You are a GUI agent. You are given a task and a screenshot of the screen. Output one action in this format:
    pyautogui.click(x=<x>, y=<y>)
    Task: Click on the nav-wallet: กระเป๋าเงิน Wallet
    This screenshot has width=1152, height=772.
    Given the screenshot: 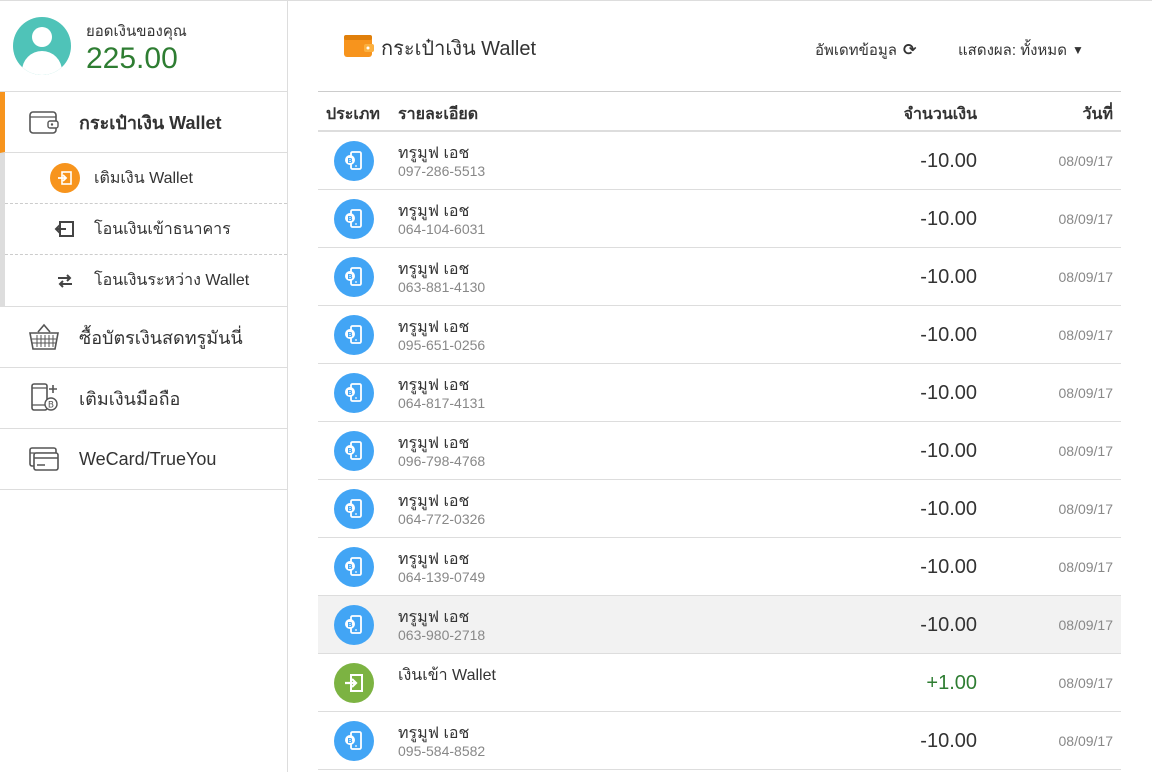 What is the action you would take?
    pyautogui.click(x=143, y=122)
    